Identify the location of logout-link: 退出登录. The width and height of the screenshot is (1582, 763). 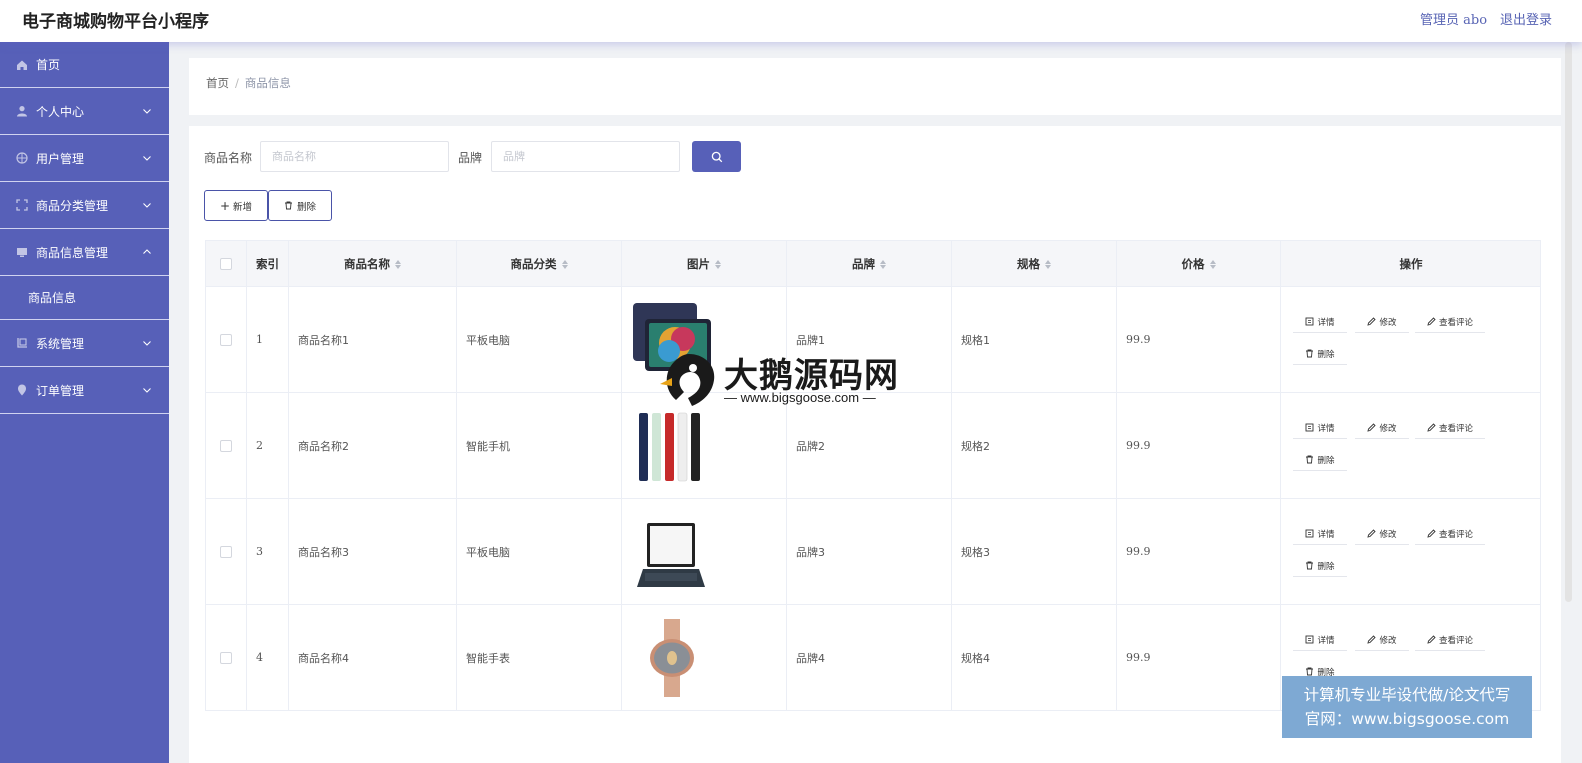
(1526, 18).